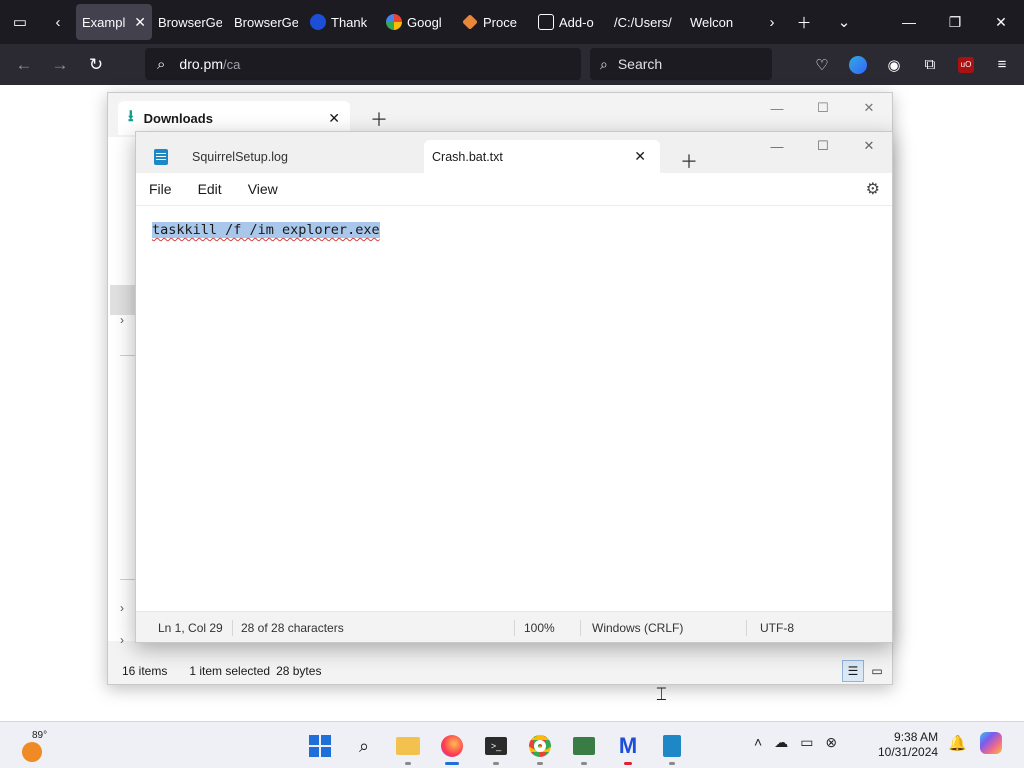 The image size is (1024, 768). What do you see at coordinates (957, 743) in the screenshot?
I see `bell-icon: 🔔` at bounding box center [957, 743].